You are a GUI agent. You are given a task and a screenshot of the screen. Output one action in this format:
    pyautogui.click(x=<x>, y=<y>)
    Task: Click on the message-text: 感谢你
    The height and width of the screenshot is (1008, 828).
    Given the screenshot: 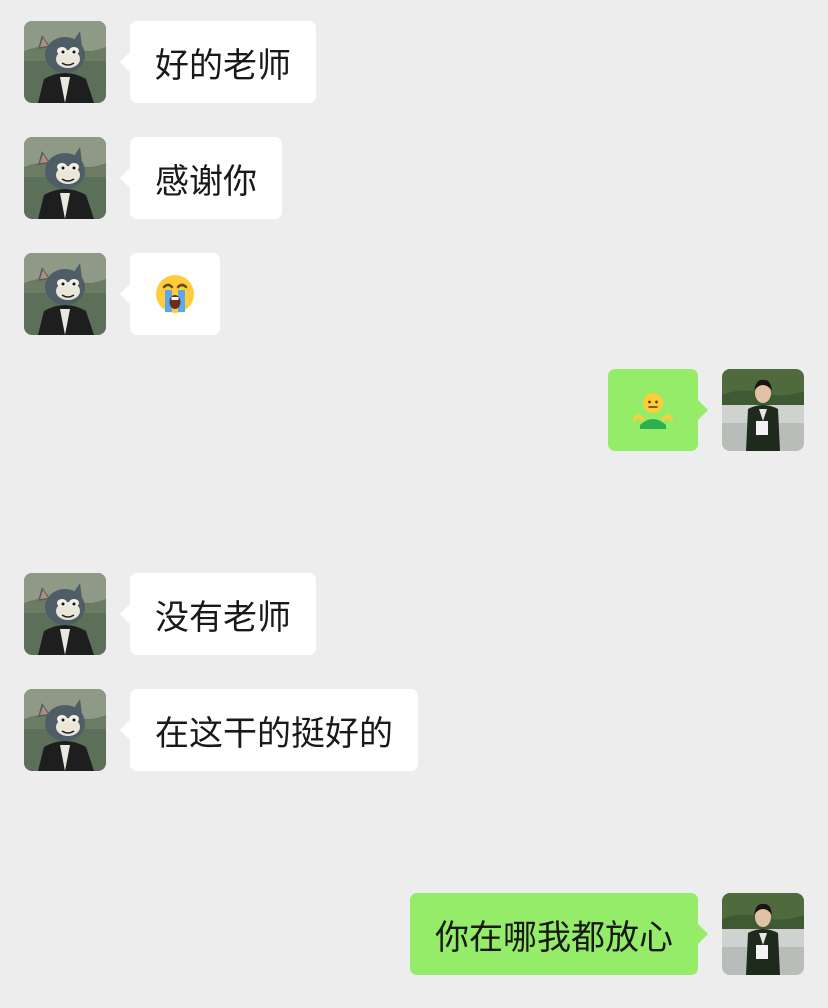 What is the action you would take?
    pyautogui.click(x=206, y=181)
    